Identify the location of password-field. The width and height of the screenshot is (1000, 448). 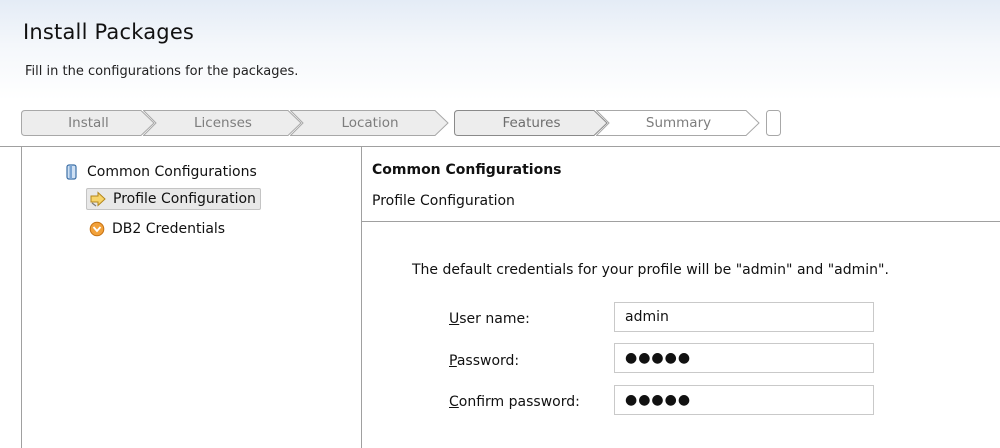
(744, 358).